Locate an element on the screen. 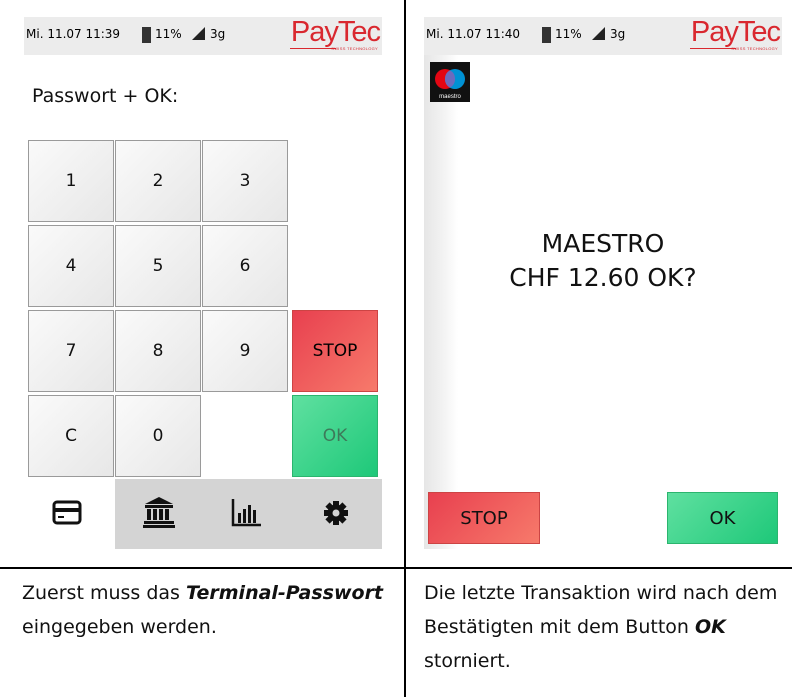 Image resolution: width=792 pixels, height=697 pixels. bottom-nav is located at coordinates (203, 514).